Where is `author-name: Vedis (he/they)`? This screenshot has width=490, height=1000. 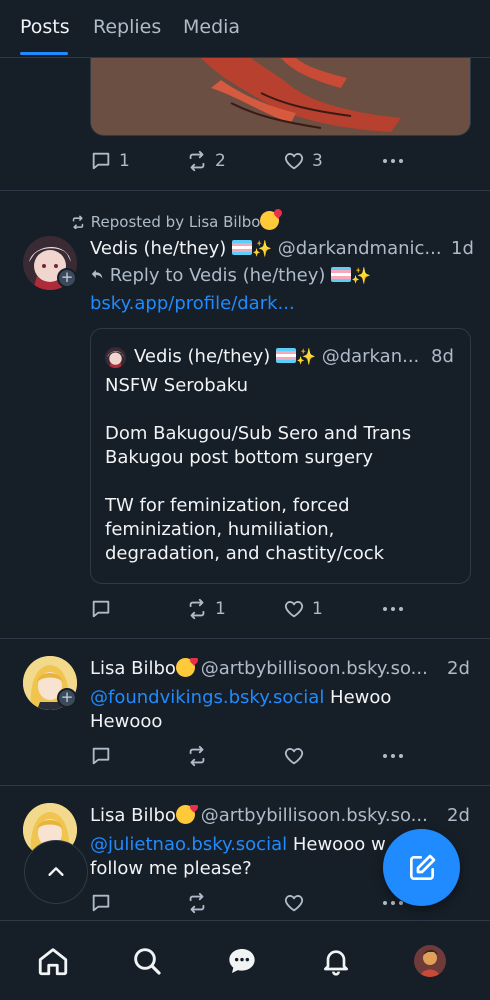 author-name: Vedis (he/they) is located at coordinates (158, 248).